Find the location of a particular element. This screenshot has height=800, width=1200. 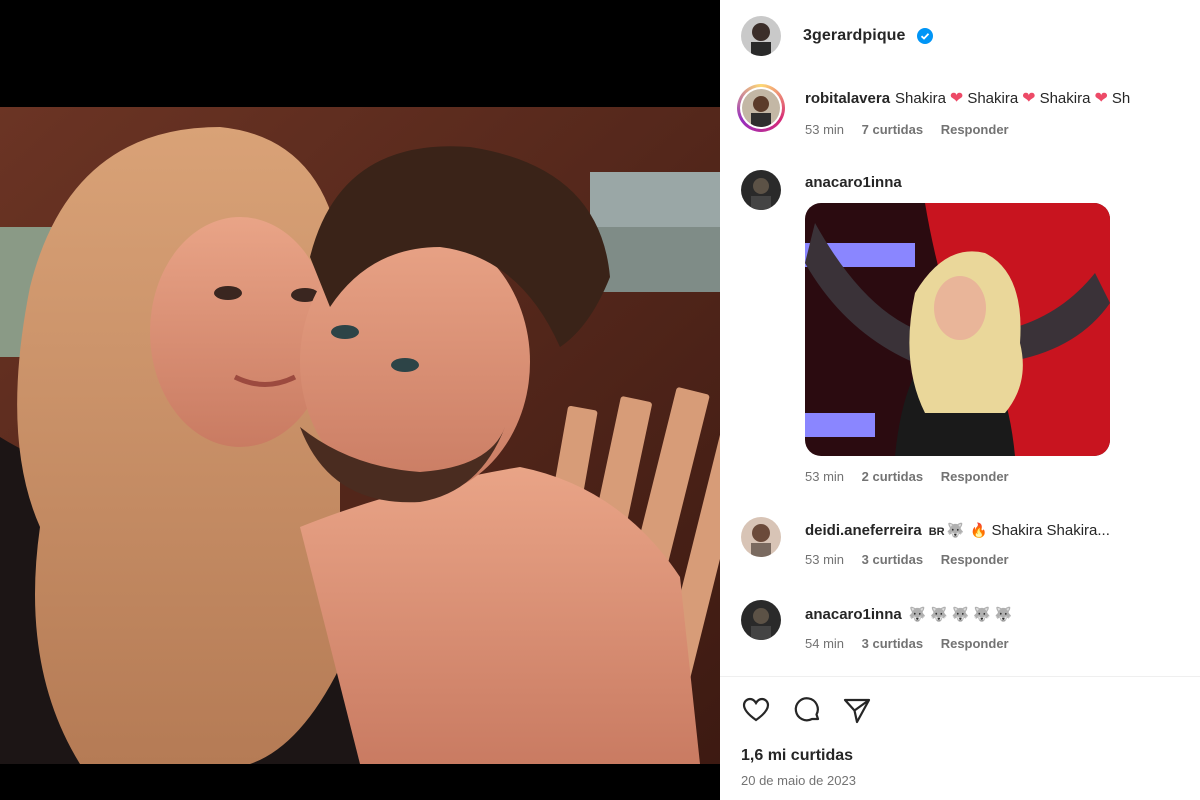

comment-text: Shakira is located at coordinates (920, 98).